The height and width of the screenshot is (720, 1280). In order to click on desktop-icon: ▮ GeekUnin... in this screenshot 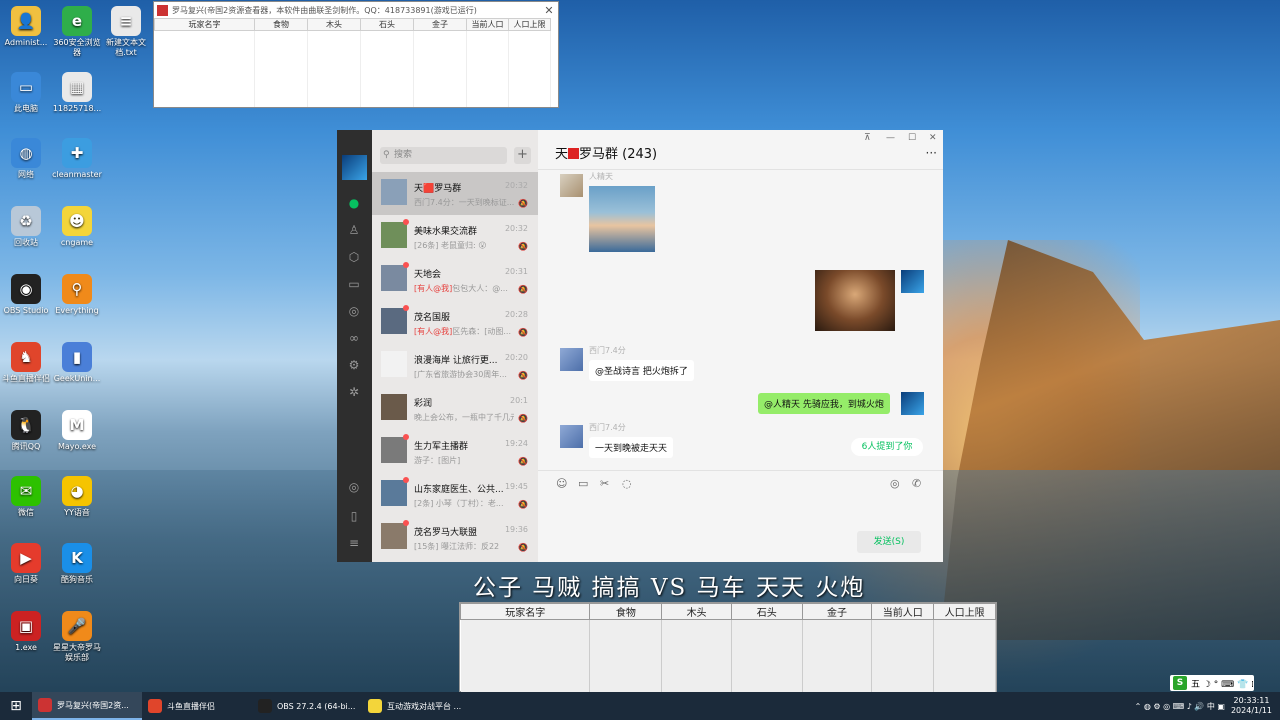, I will do `click(77, 363)`.